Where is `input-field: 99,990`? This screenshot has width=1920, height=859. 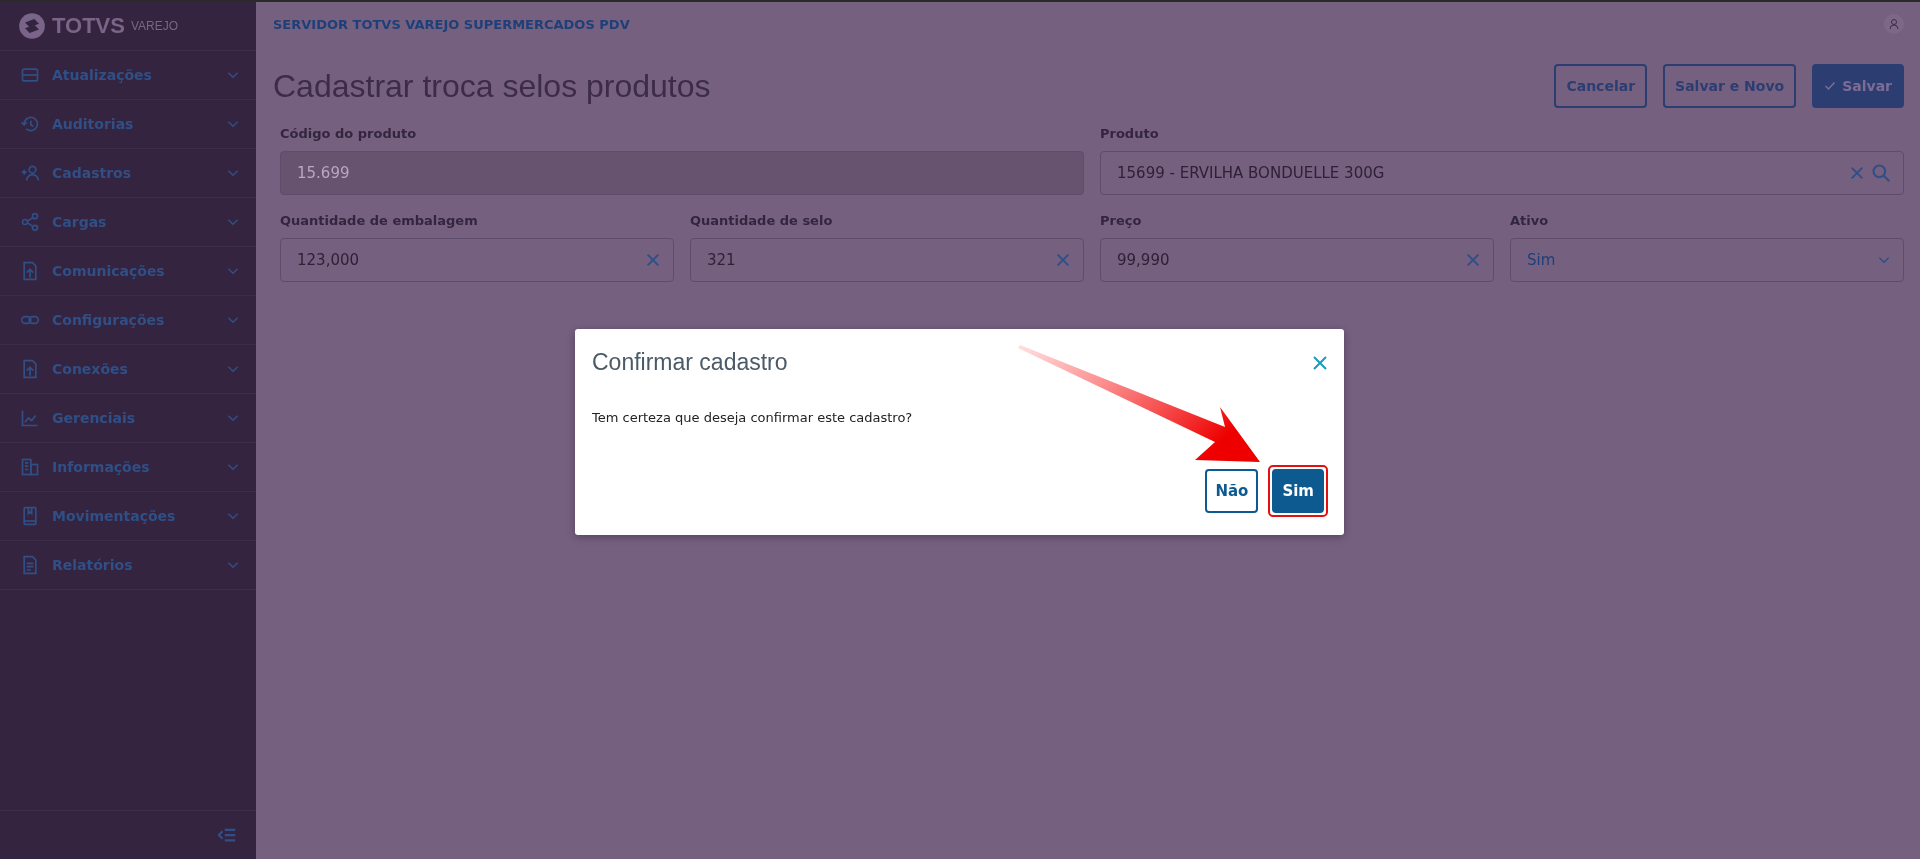
input-field: 99,990 is located at coordinates (1297, 260).